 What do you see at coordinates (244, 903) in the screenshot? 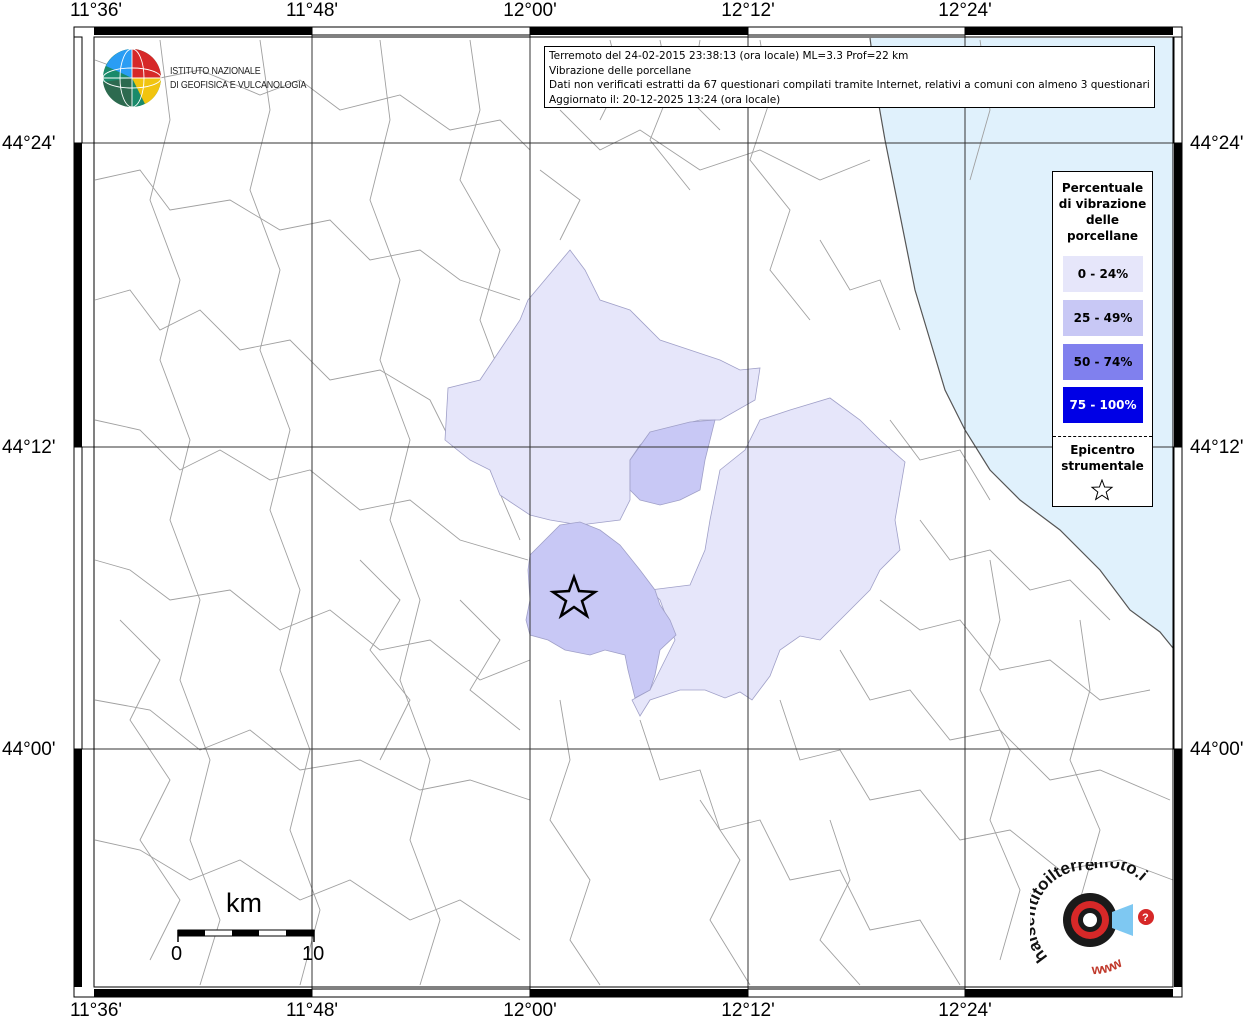
I see `scale-unit: km` at bounding box center [244, 903].